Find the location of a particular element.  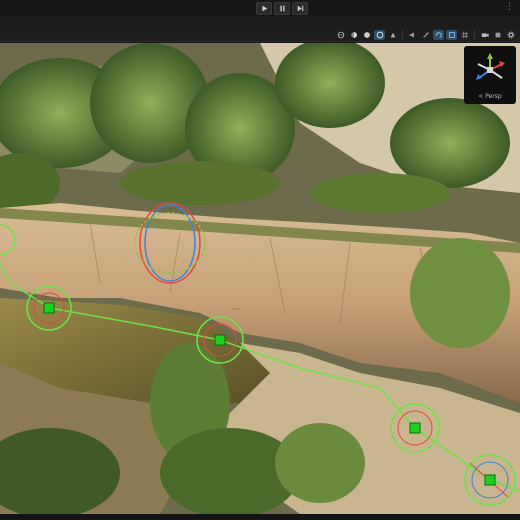

top-toolbar: ⋮ is located at coordinates (260, 8).